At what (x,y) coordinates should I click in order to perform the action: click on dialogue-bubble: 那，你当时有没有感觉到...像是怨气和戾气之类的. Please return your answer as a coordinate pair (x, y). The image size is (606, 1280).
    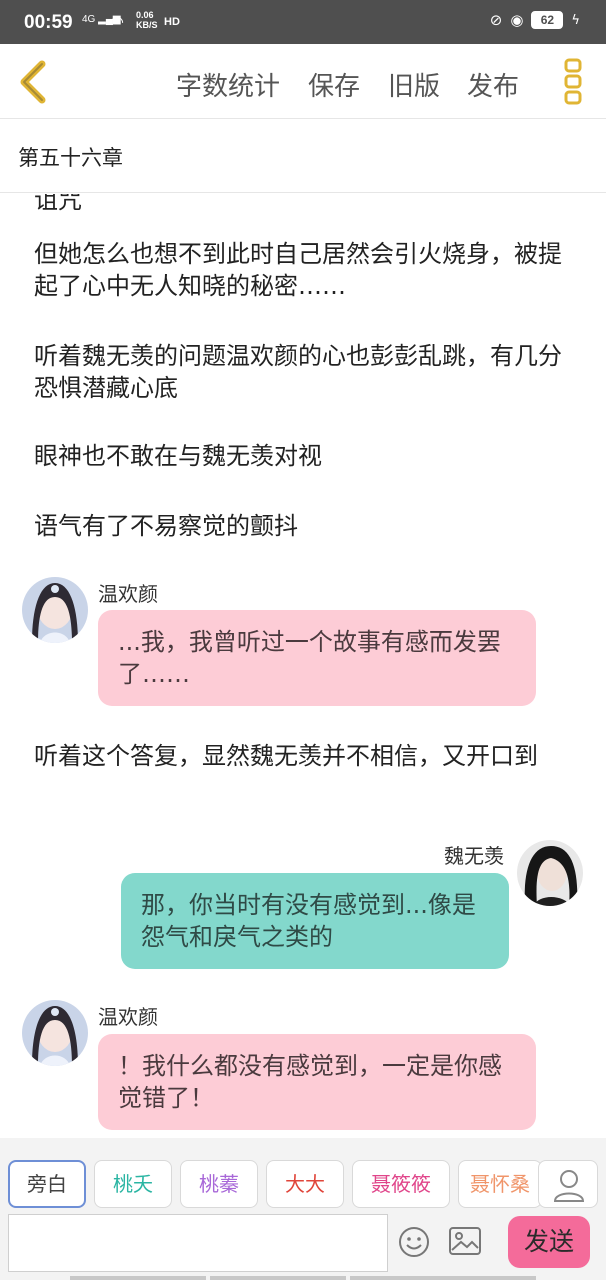
    Looking at the image, I should click on (315, 921).